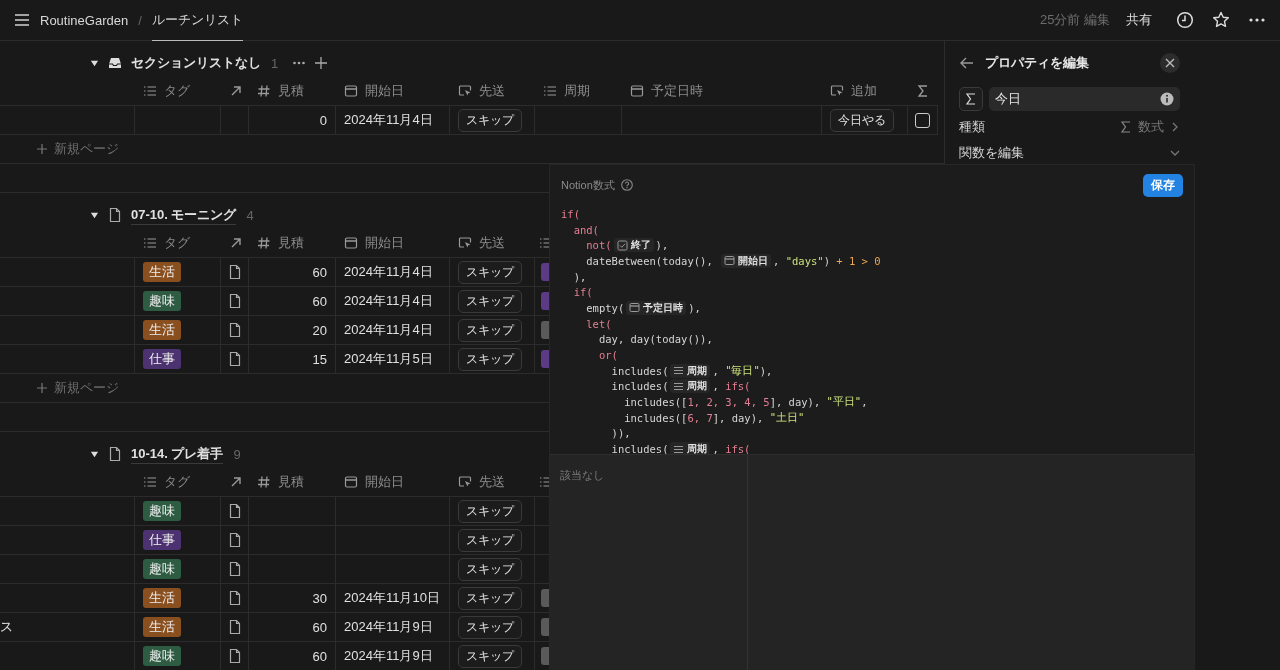  Describe the element at coordinates (1151, 126) in the screenshot. I see `type-value: 数式` at that location.